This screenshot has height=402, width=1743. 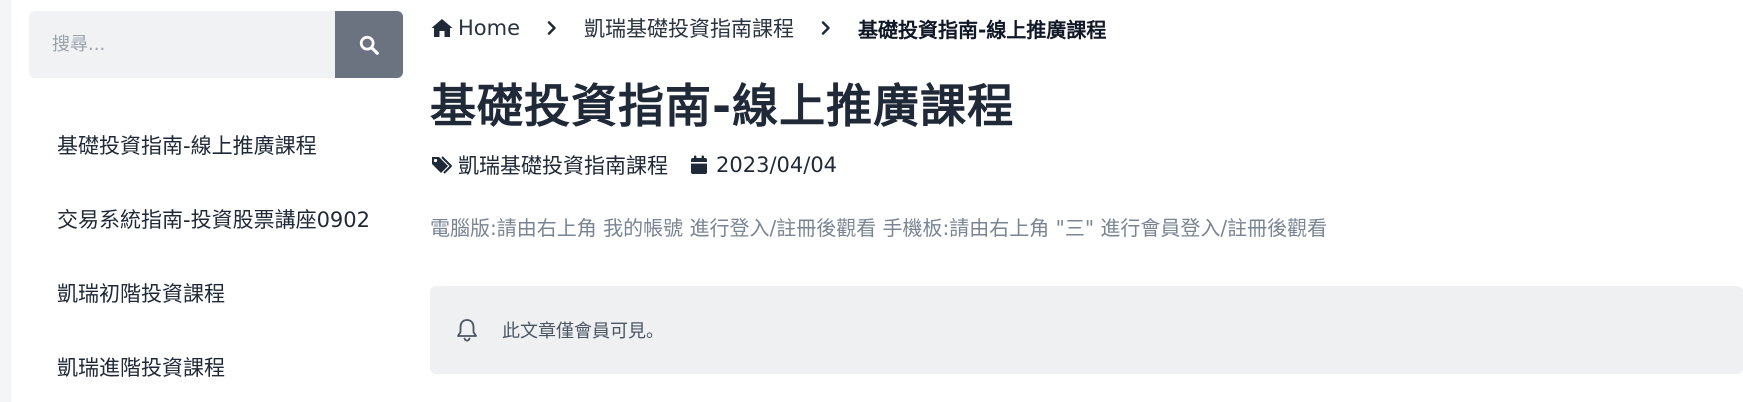 I want to click on sidebar-item-basic-course: 基礎投資指南-線上推廣課程, so click(x=213, y=145).